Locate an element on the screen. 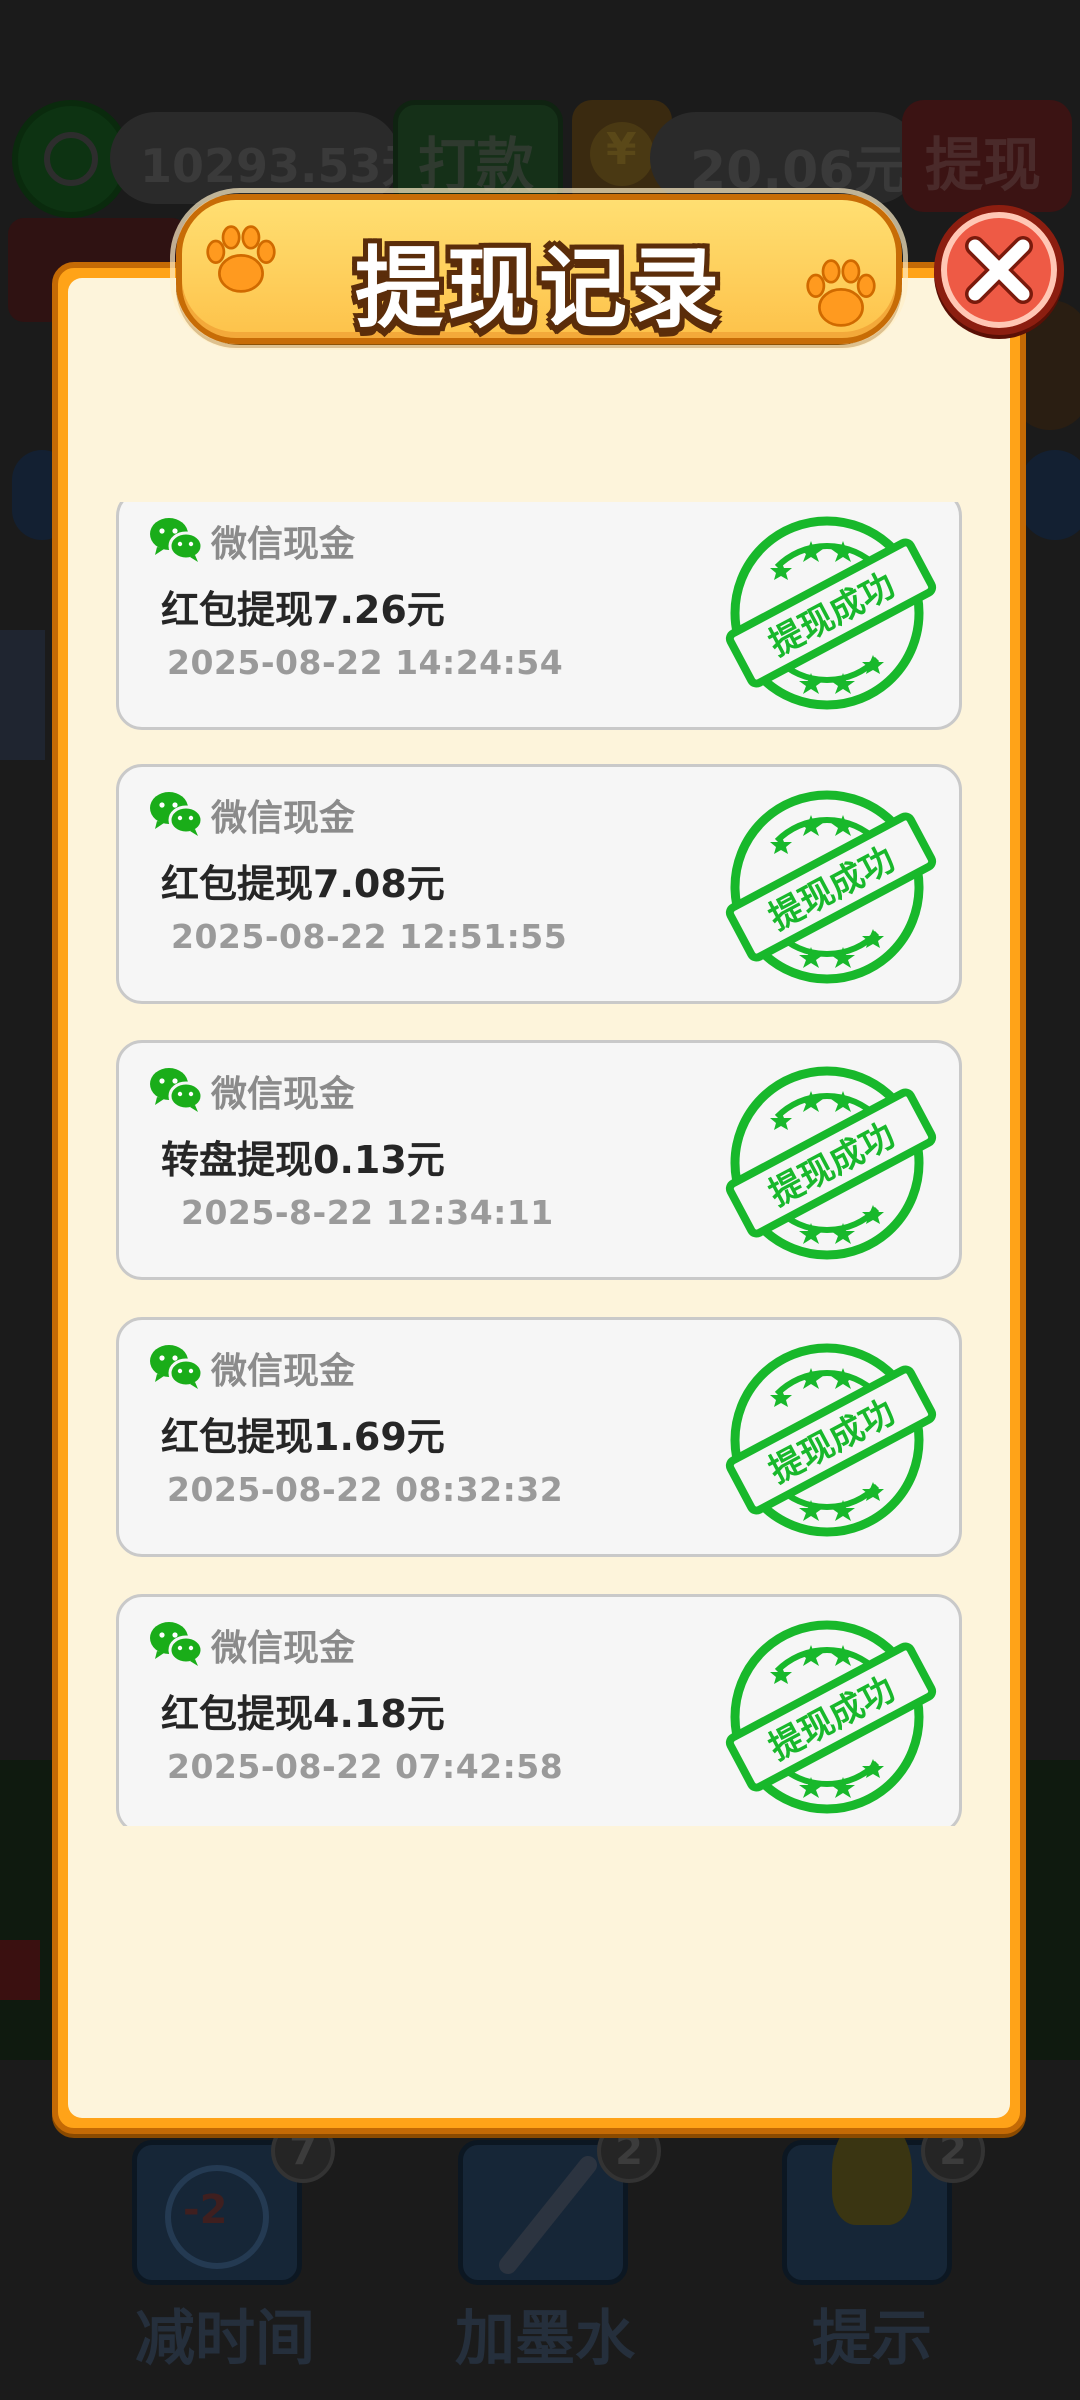 Image resolution: width=1080 pixels, height=2400 pixels. withdraw-button-label: 提现 is located at coordinates (983, 165).